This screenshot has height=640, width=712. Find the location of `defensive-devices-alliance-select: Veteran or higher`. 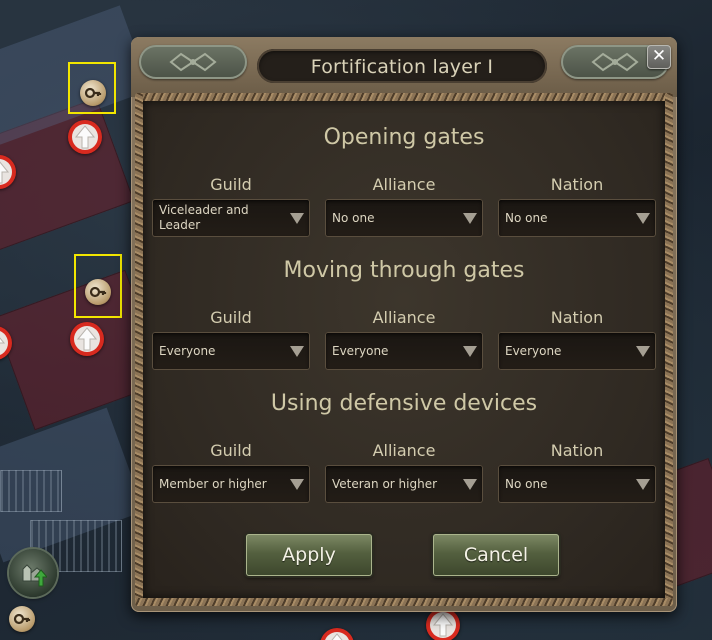

defensive-devices-alliance-select: Veteran or higher is located at coordinates (404, 484).